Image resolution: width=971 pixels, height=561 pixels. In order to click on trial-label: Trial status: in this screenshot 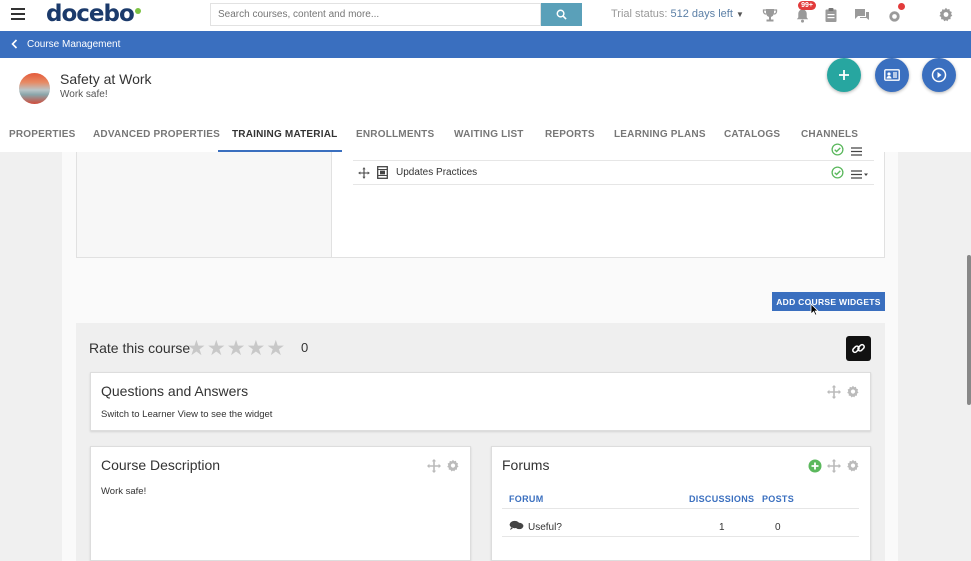, I will do `click(639, 14)`.